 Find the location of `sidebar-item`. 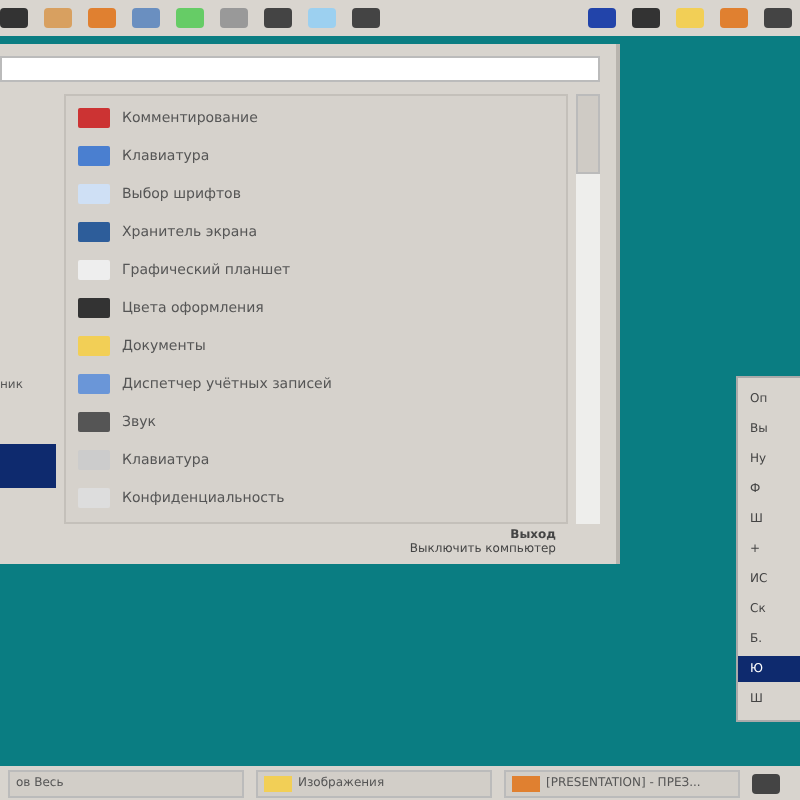

sidebar-item is located at coordinates (28, 466).